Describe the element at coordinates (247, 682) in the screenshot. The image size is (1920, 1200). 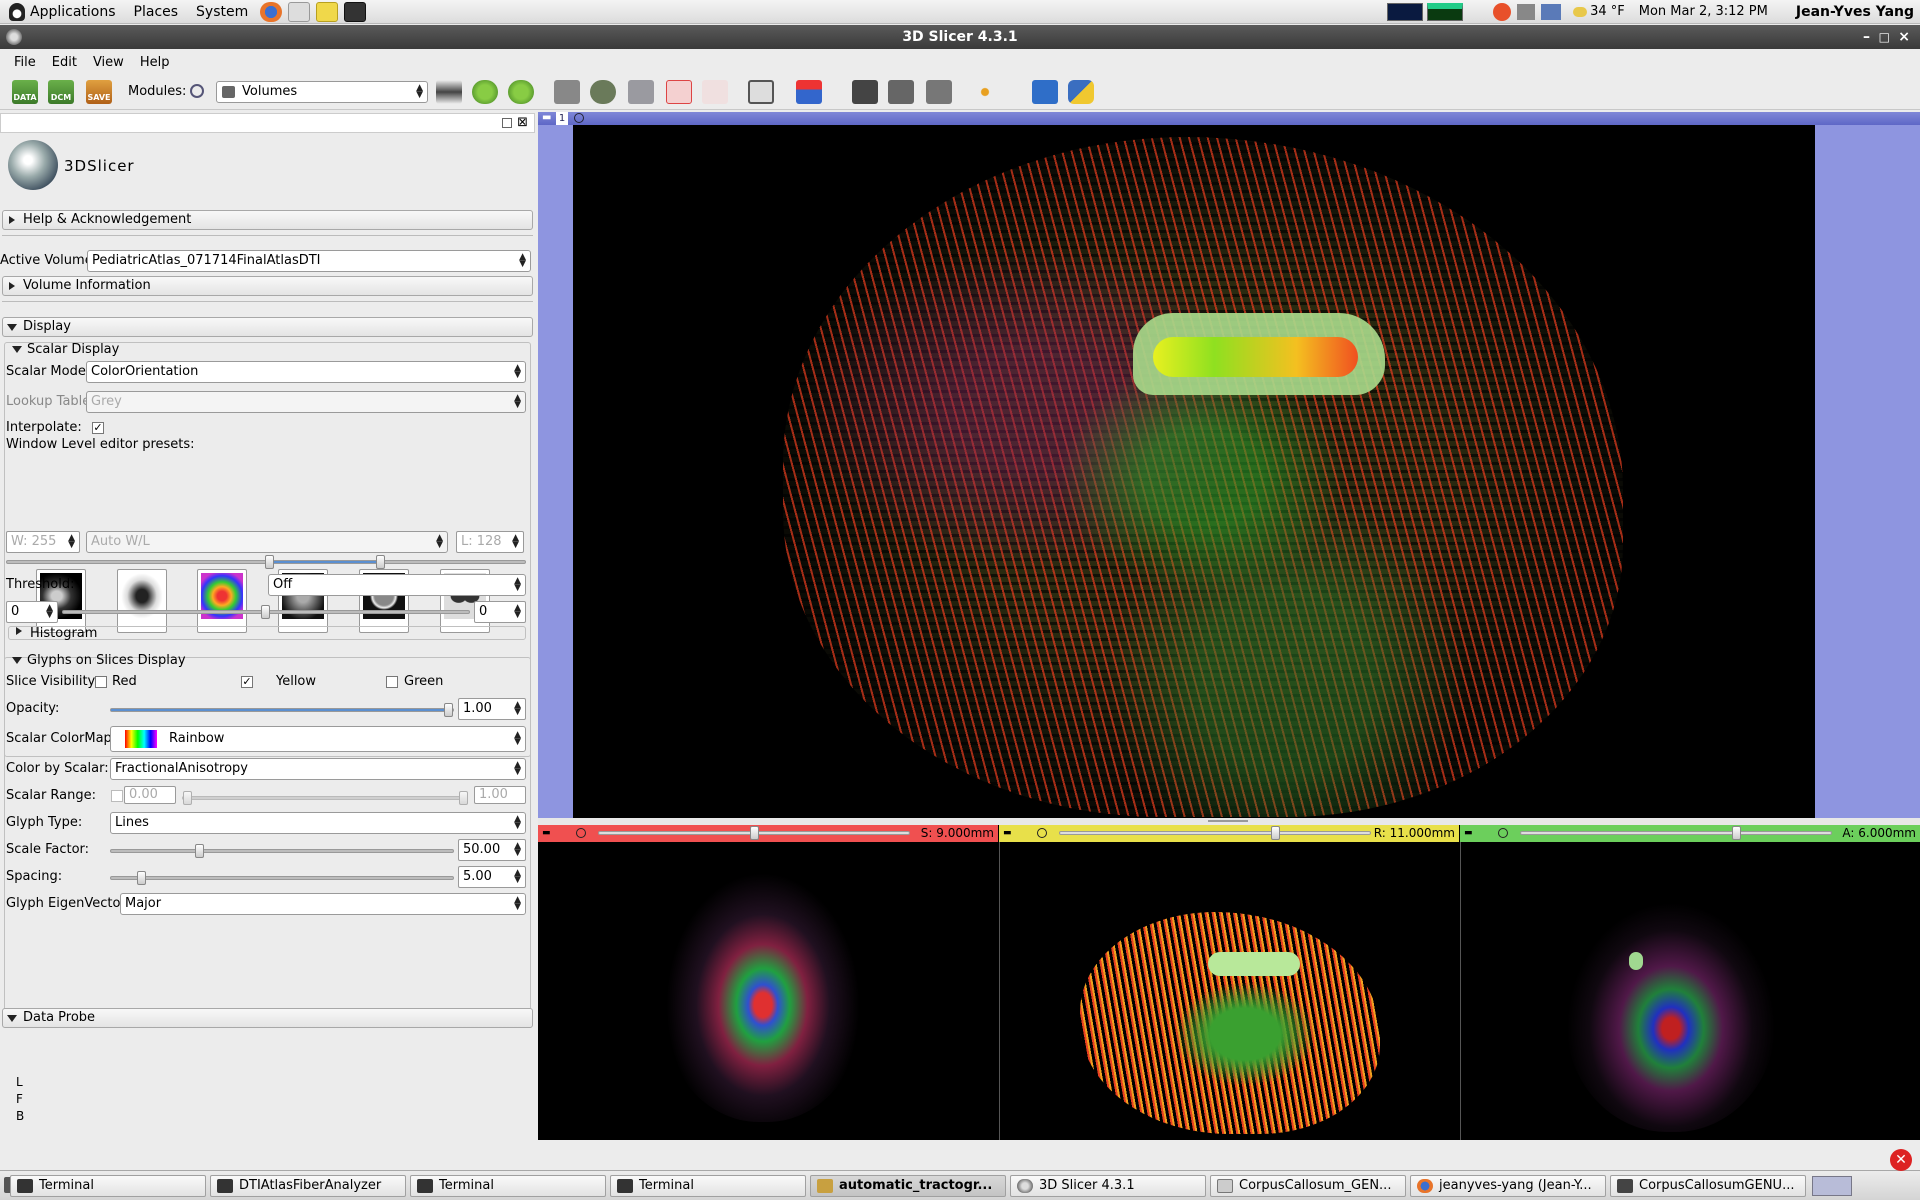
I see `yellow-visibility-checkbox: ✓` at that location.